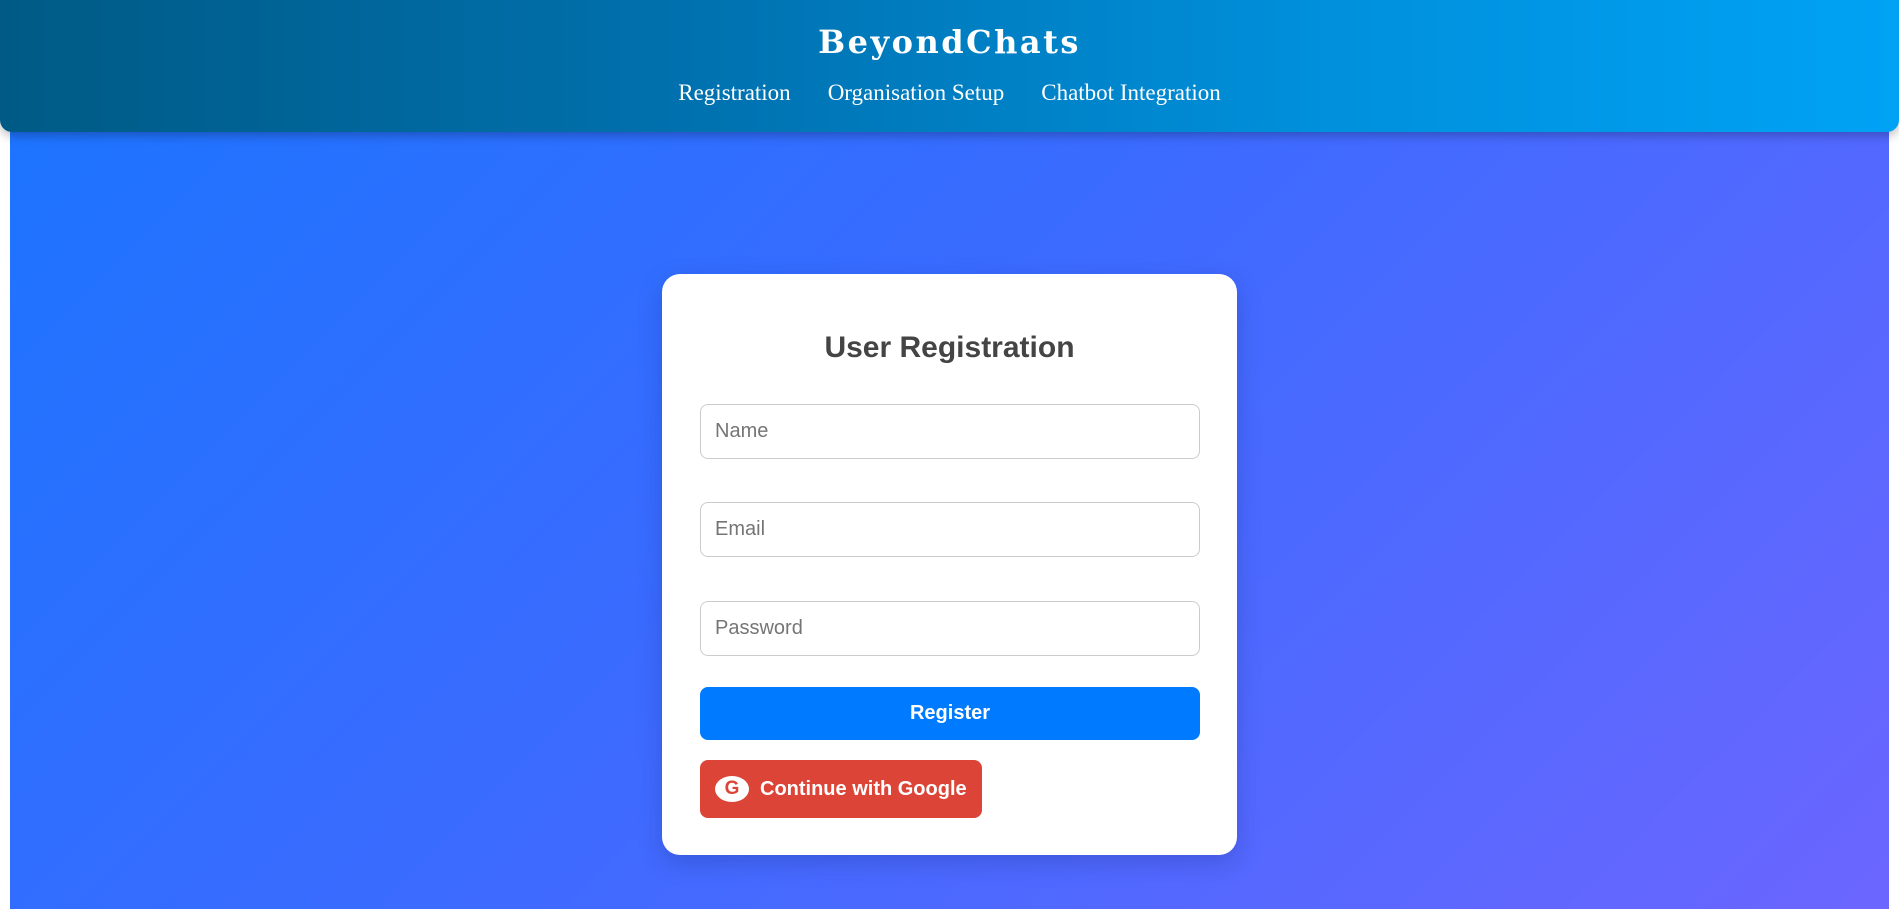 Image resolution: width=1899 pixels, height=909 pixels. What do you see at coordinates (863, 788) in the screenshot?
I see `google-button-label: Continue with Google` at bounding box center [863, 788].